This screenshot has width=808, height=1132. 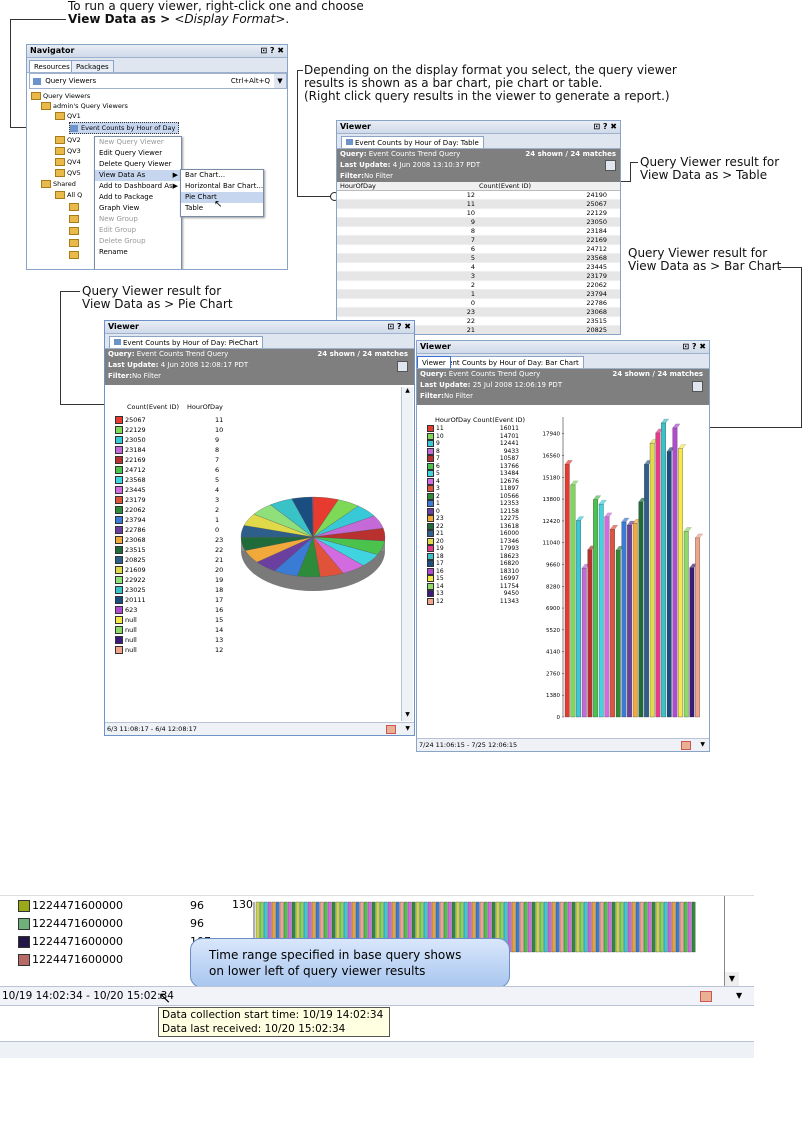 I want to click on table-row: 3 23179, so click(x=478, y=276).